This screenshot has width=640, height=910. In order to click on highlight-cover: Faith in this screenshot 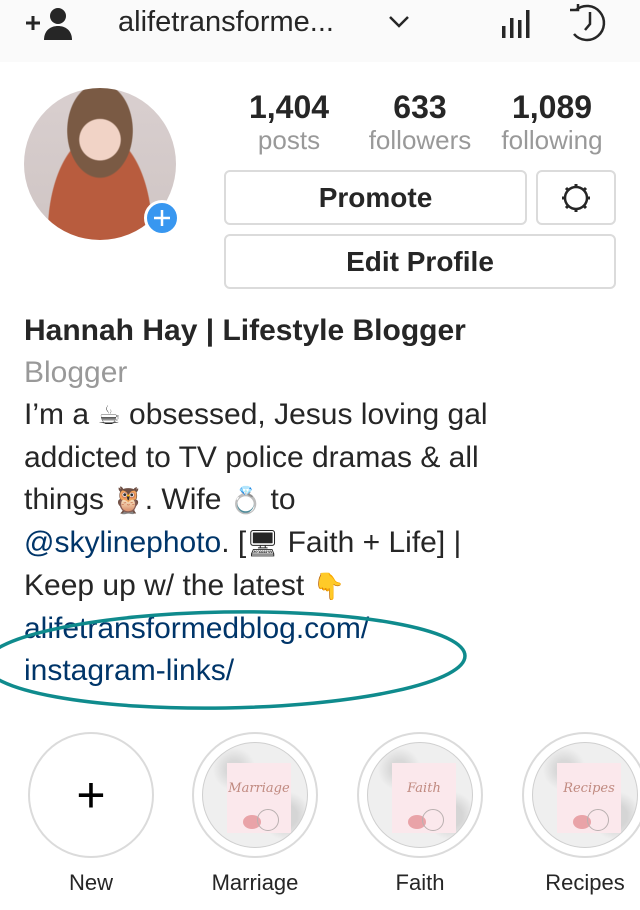, I will do `click(420, 795)`.